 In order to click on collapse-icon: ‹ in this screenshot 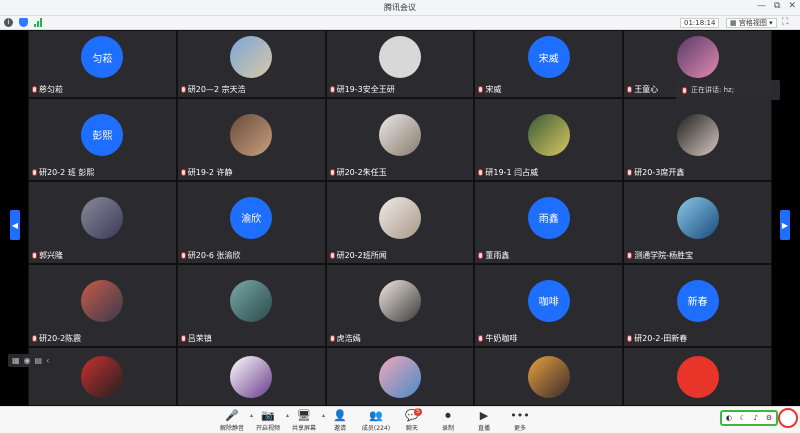, I will do `click(47, 360)`.